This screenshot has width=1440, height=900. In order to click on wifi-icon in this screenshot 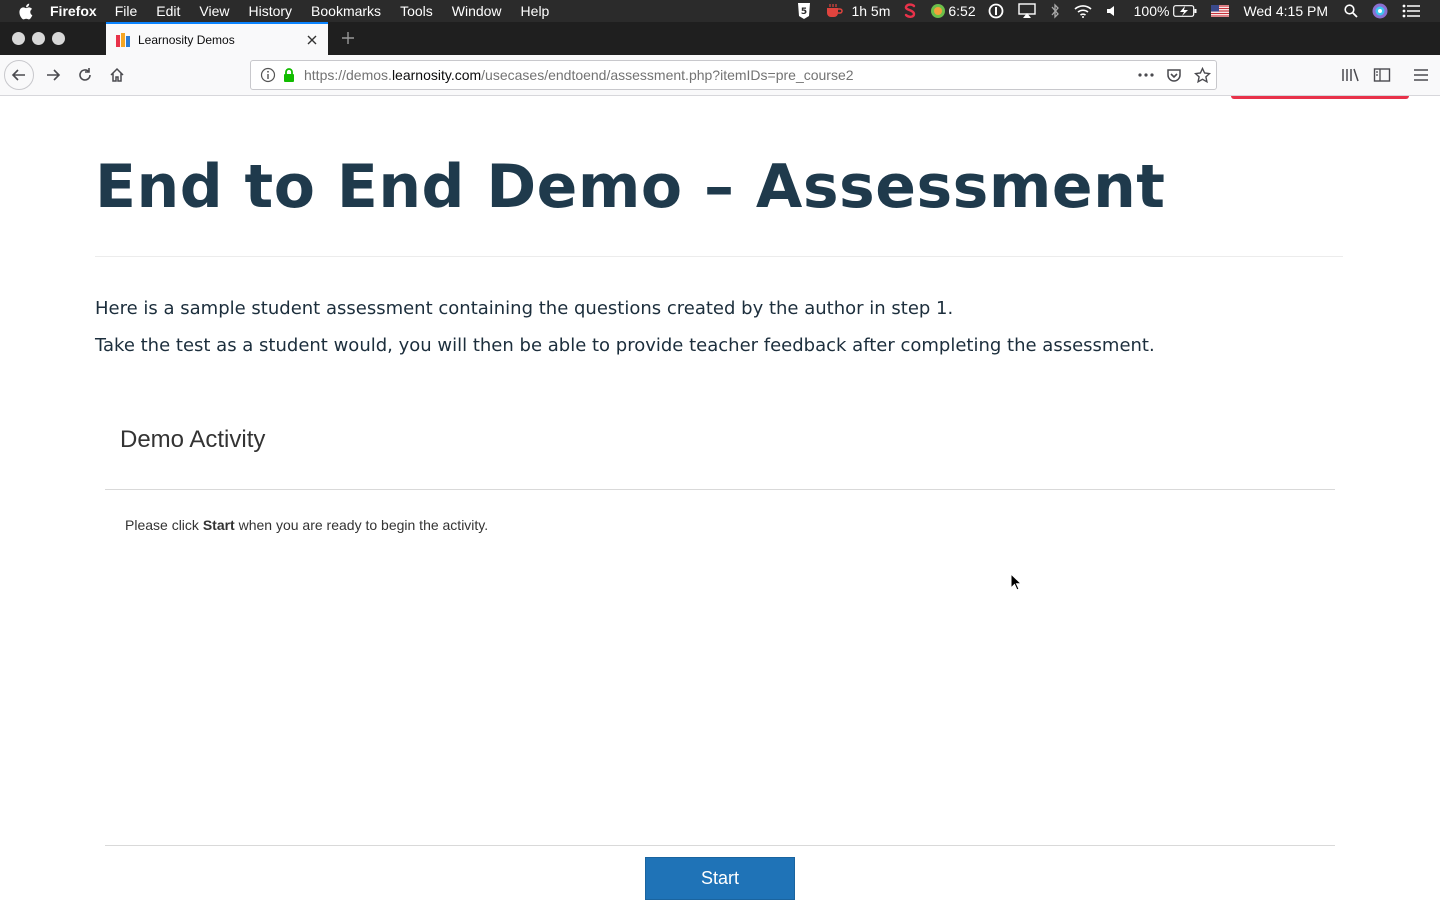, I will do `click(1083, 11)`.